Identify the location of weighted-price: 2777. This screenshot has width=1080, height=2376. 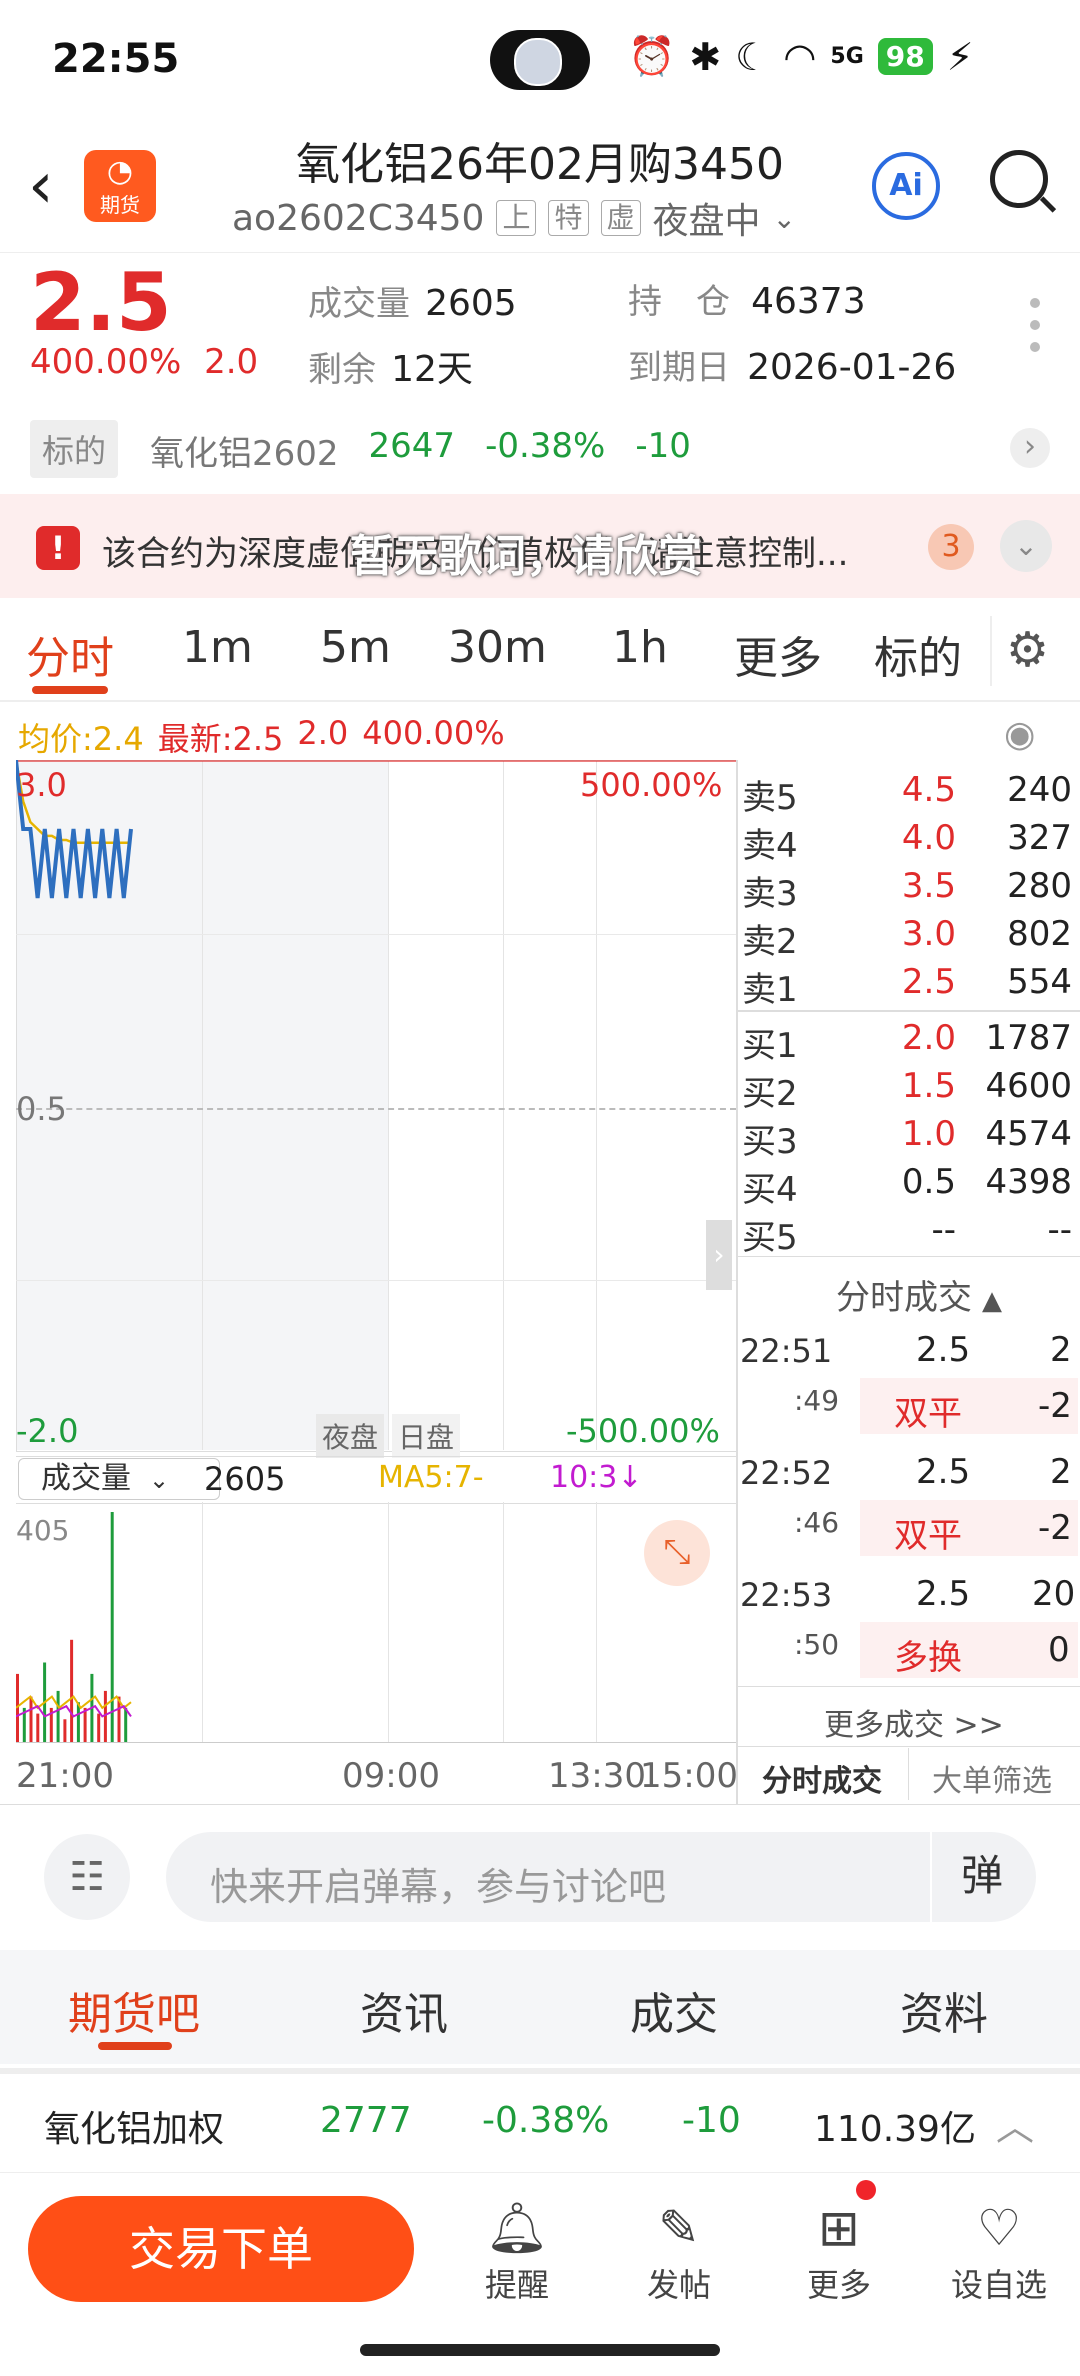
(366, 2120).